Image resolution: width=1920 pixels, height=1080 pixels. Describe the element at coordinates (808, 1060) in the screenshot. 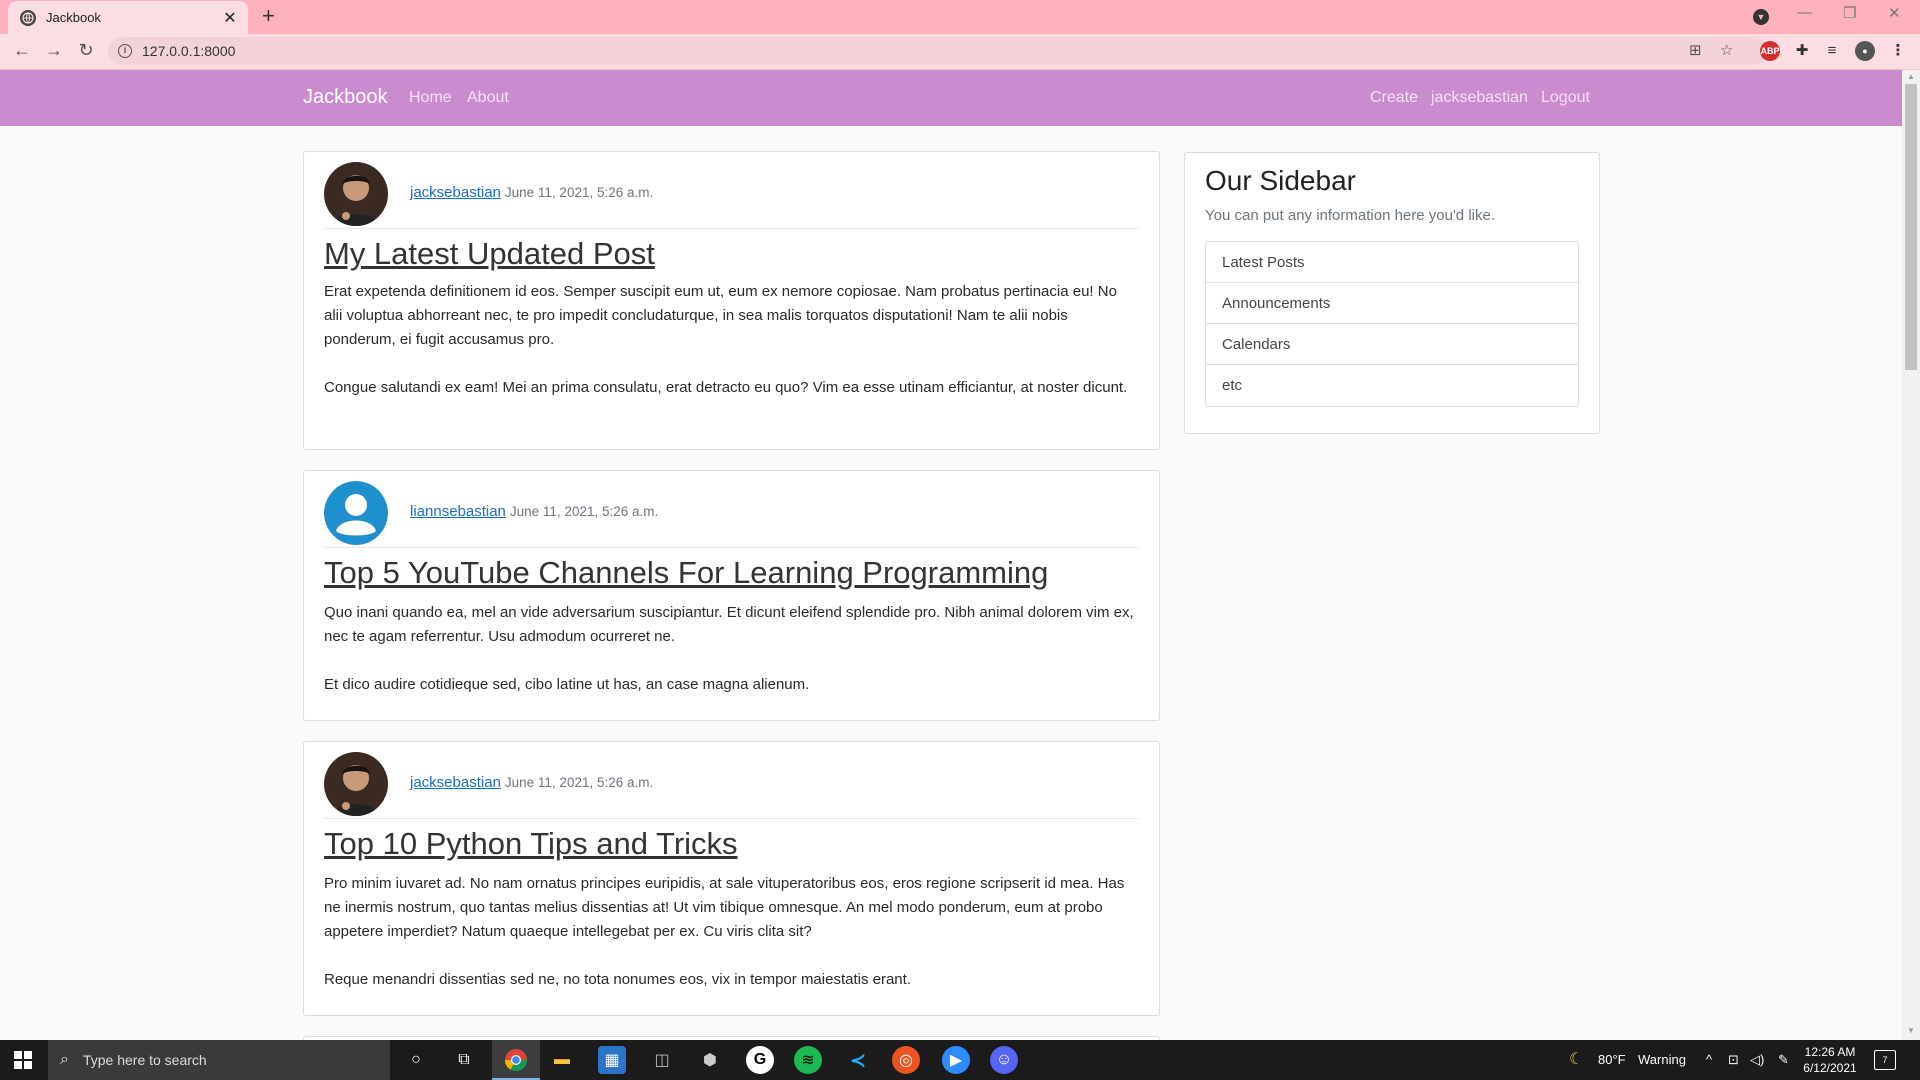

I see `spotify-icon: ≋` at that location.